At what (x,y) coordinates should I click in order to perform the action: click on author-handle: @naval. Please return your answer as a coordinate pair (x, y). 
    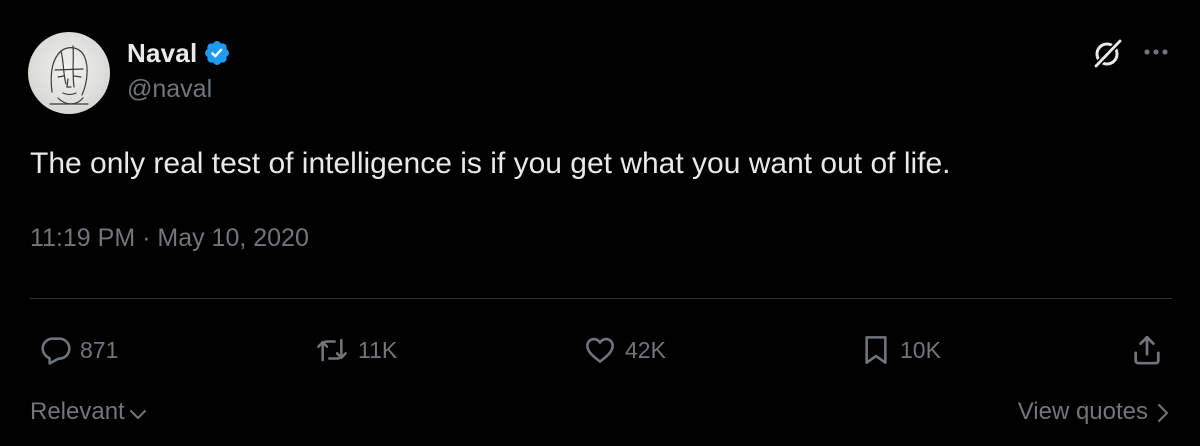
    Looking at the image, I should click on (169, 89).